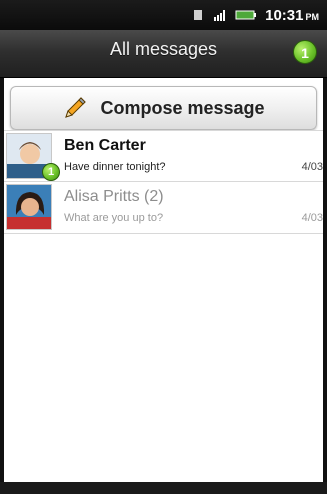  Describe the element at coordinates (305, 52) in the screenshot. I see `notification-badge: 1` at that location.